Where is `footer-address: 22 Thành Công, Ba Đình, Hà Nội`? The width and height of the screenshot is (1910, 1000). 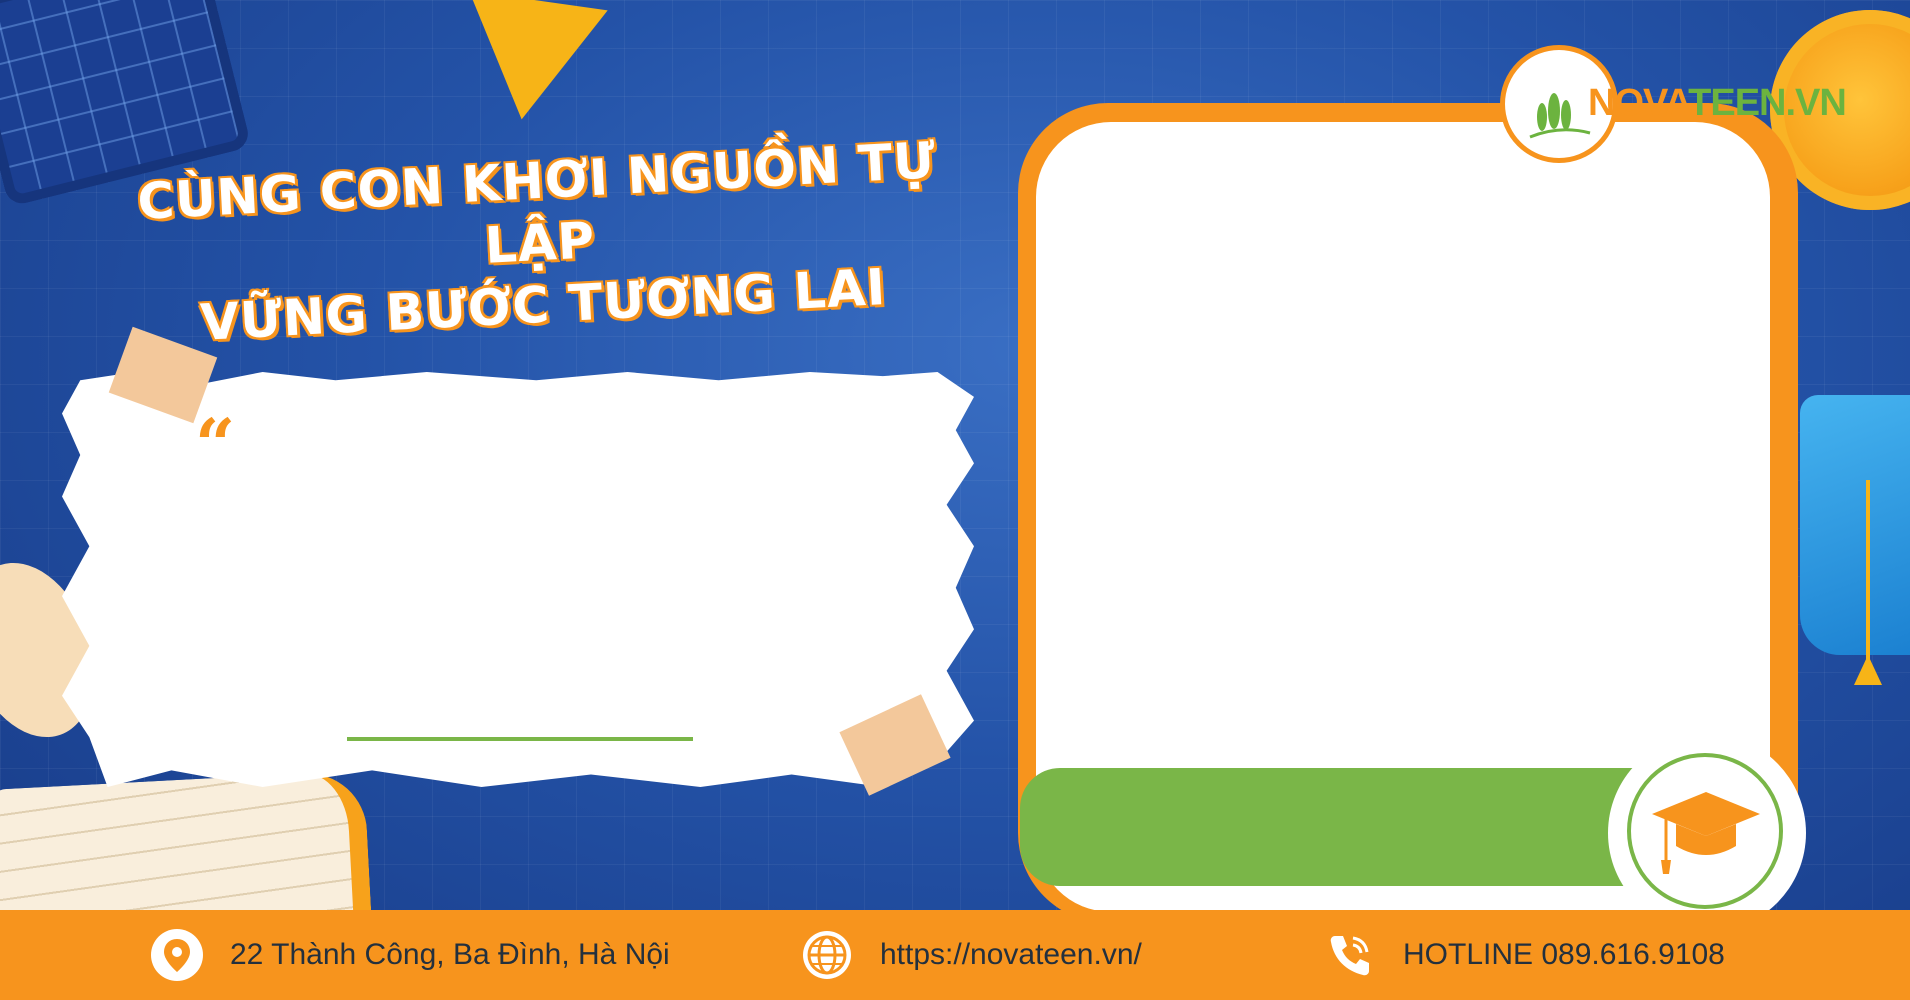
footer-address: 22 Thành Công, Ba Đình, Hà Nội is located at coordinates (410, 955).